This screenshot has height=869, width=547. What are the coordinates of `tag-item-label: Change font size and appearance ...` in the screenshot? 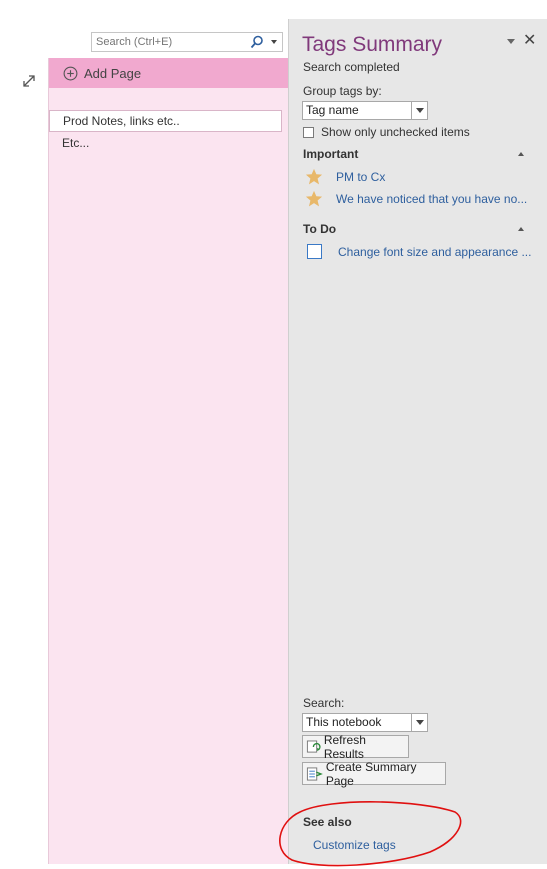 It's located at (435, 251).